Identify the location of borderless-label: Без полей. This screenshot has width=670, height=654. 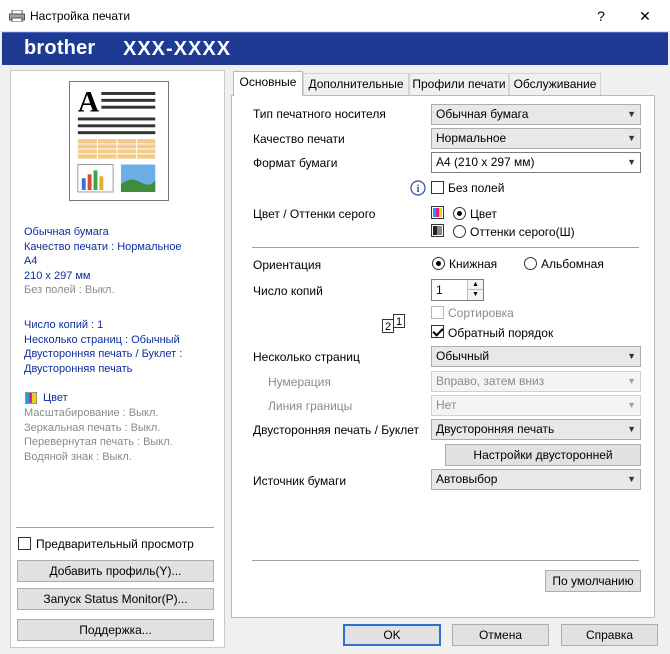
(476, 188).